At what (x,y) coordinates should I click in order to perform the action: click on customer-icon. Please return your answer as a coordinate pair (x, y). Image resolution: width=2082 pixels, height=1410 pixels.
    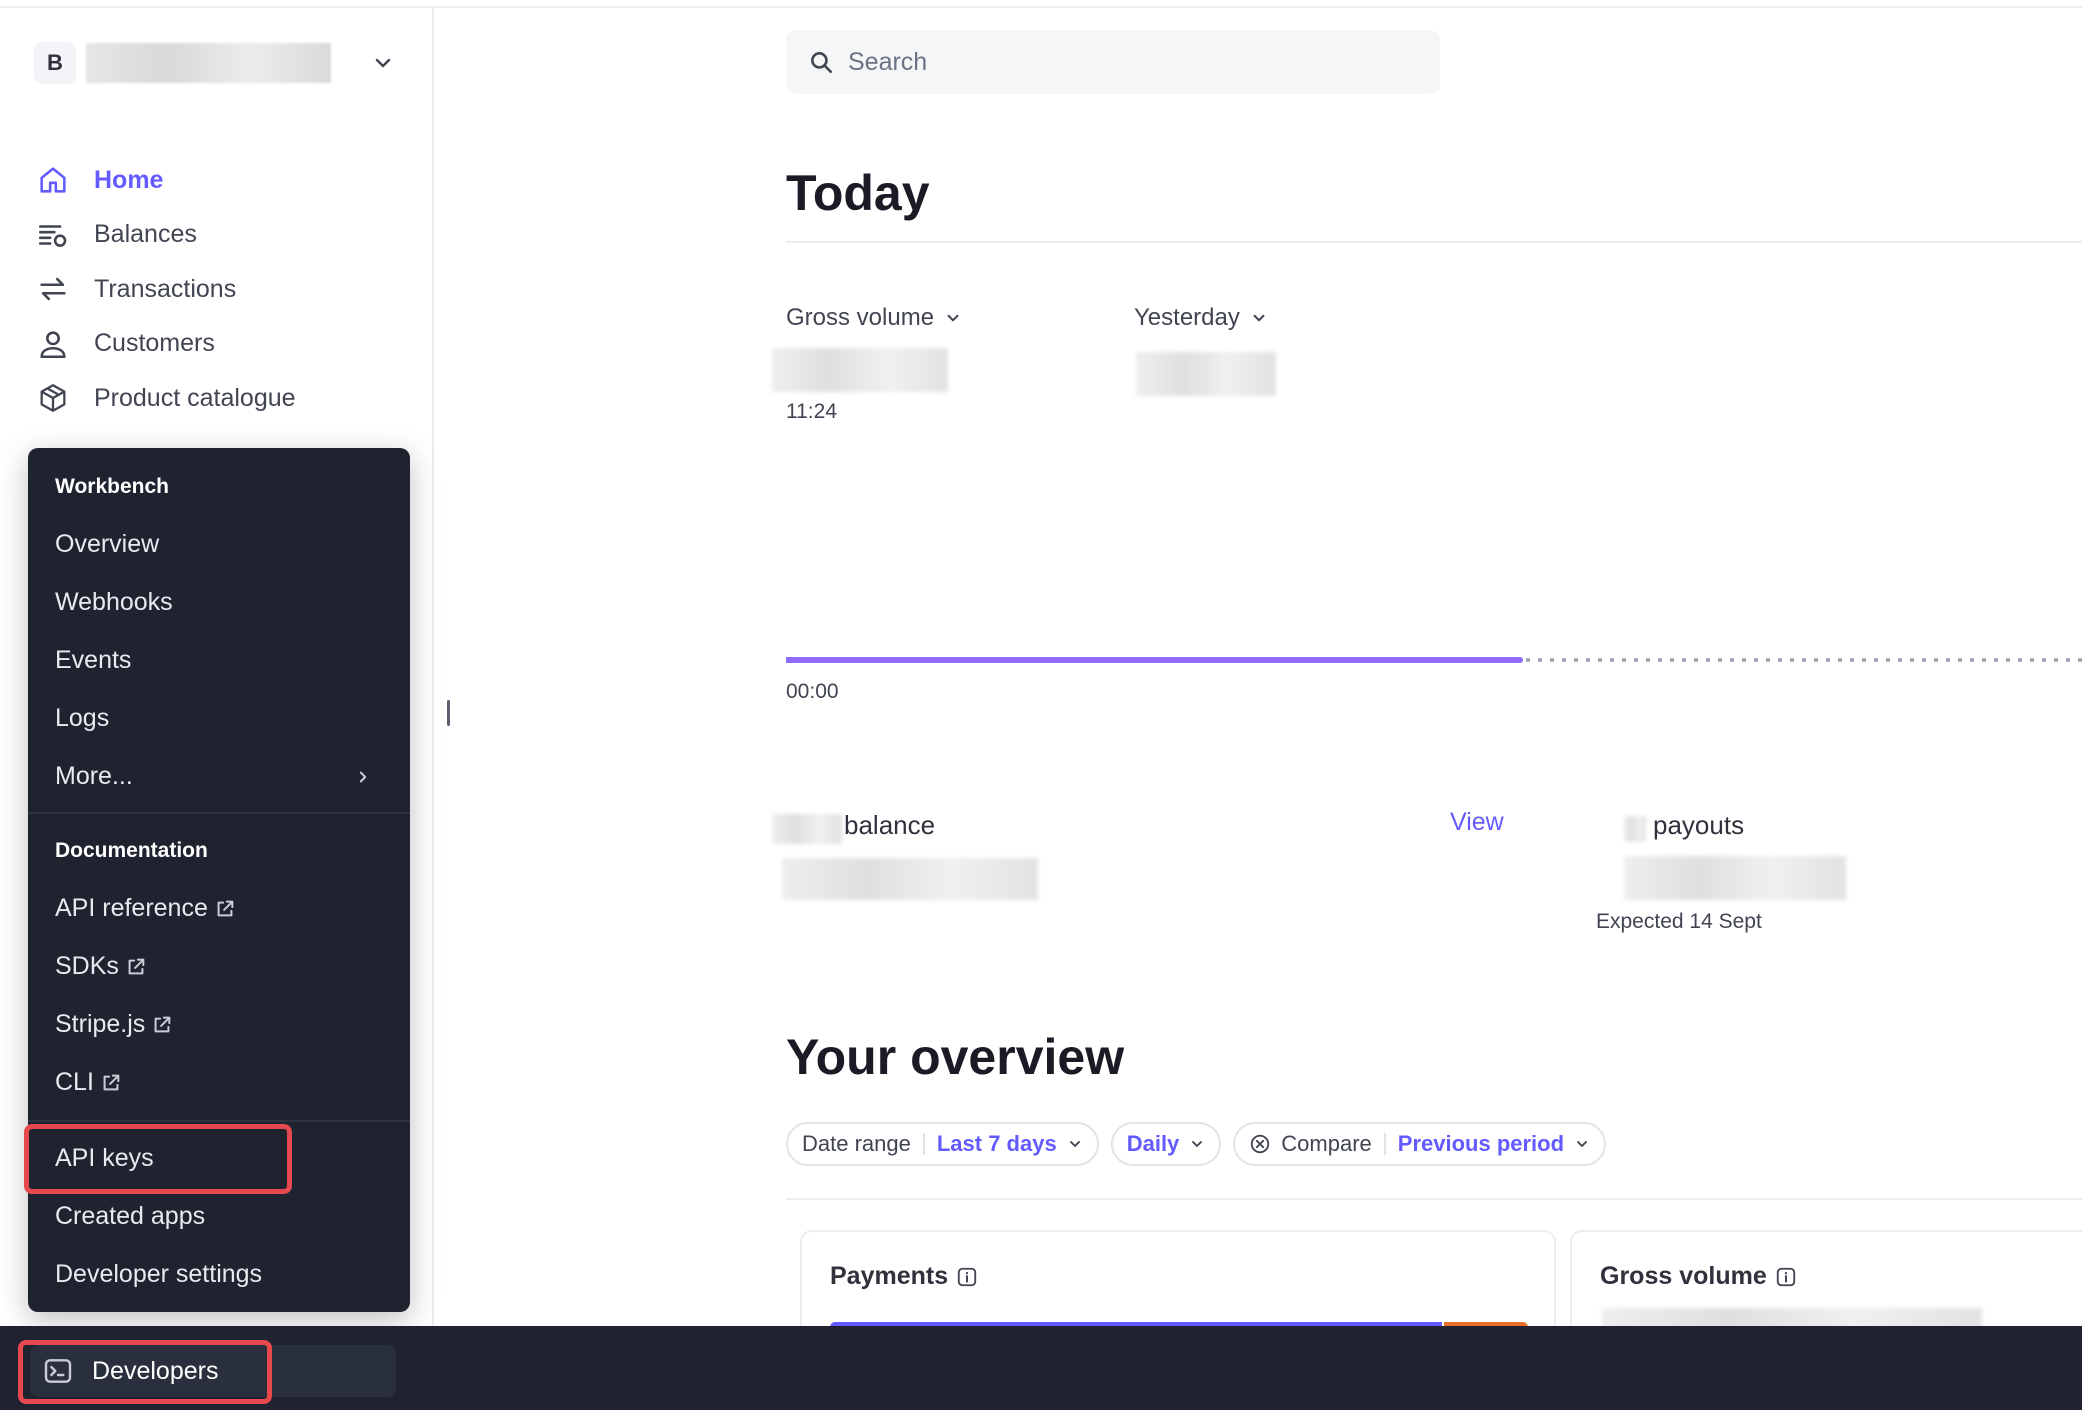
    Looking at the image, I should click on (53, 344).